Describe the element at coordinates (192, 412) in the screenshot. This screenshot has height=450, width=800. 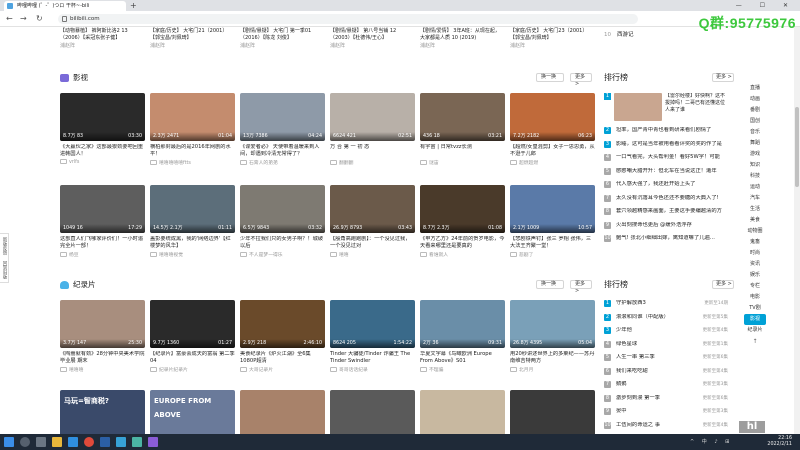
I see `video-thumbnail: EUROPE FROM ABOVE` at that location.